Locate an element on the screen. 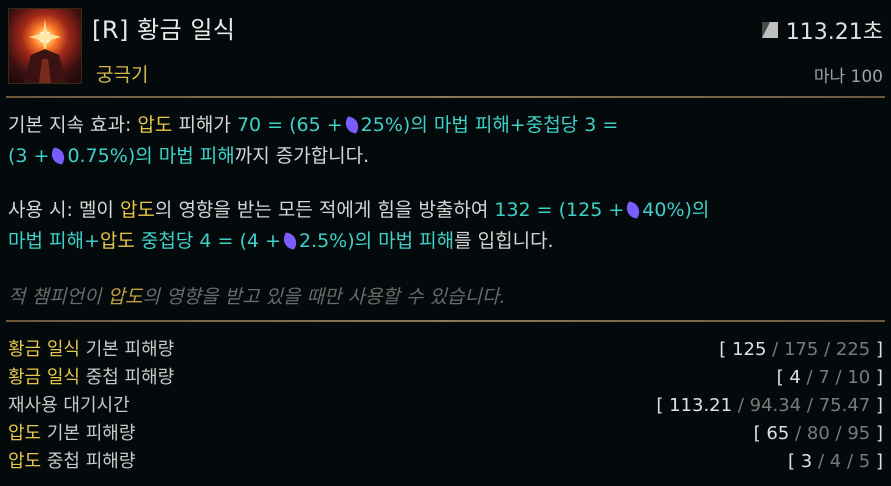  cooldown: 113.21초 is located at coordinates (822, 30).